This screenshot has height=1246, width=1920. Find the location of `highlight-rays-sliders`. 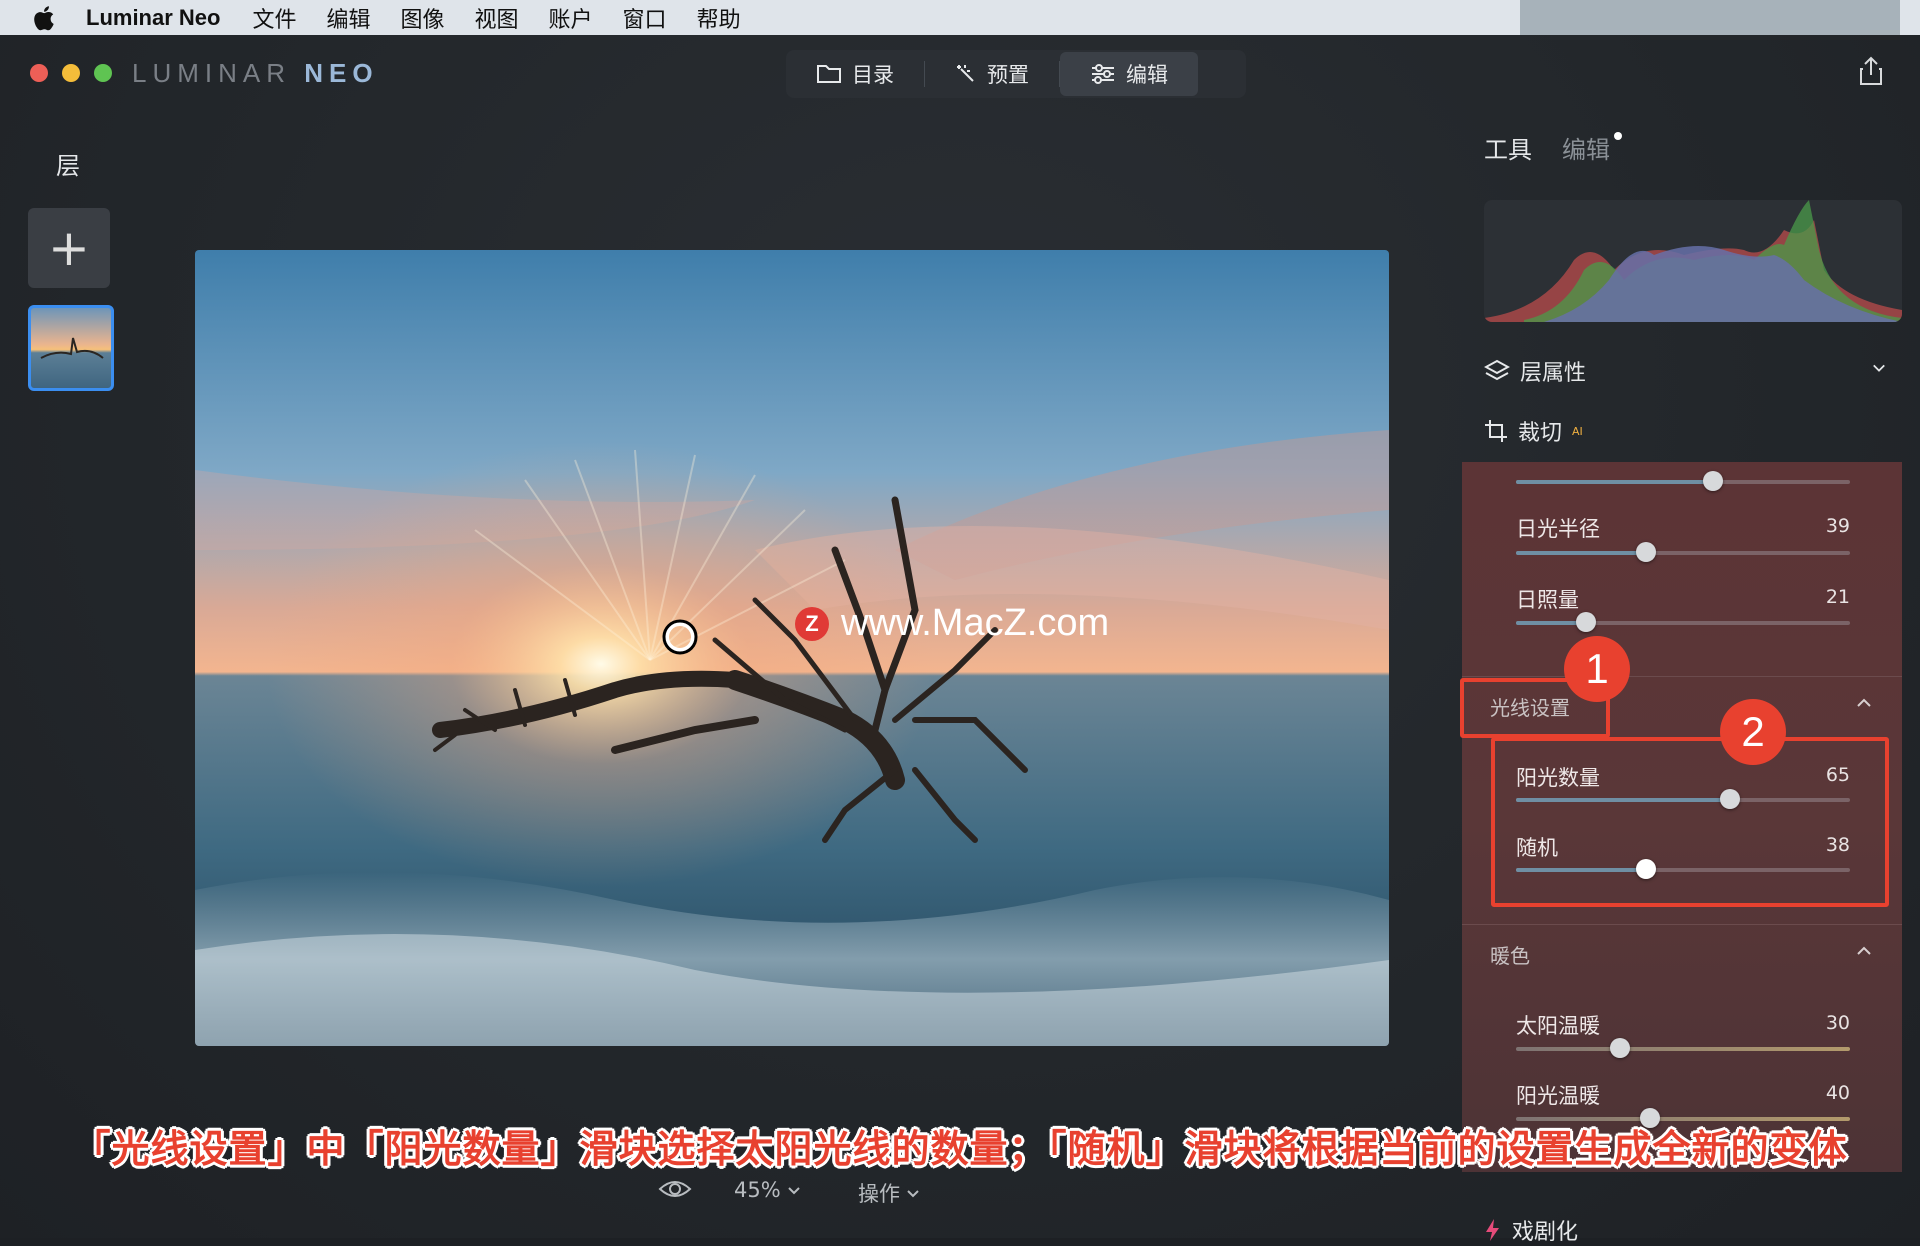

highlight-rays-sliders is located at coordinates (1690, 822).